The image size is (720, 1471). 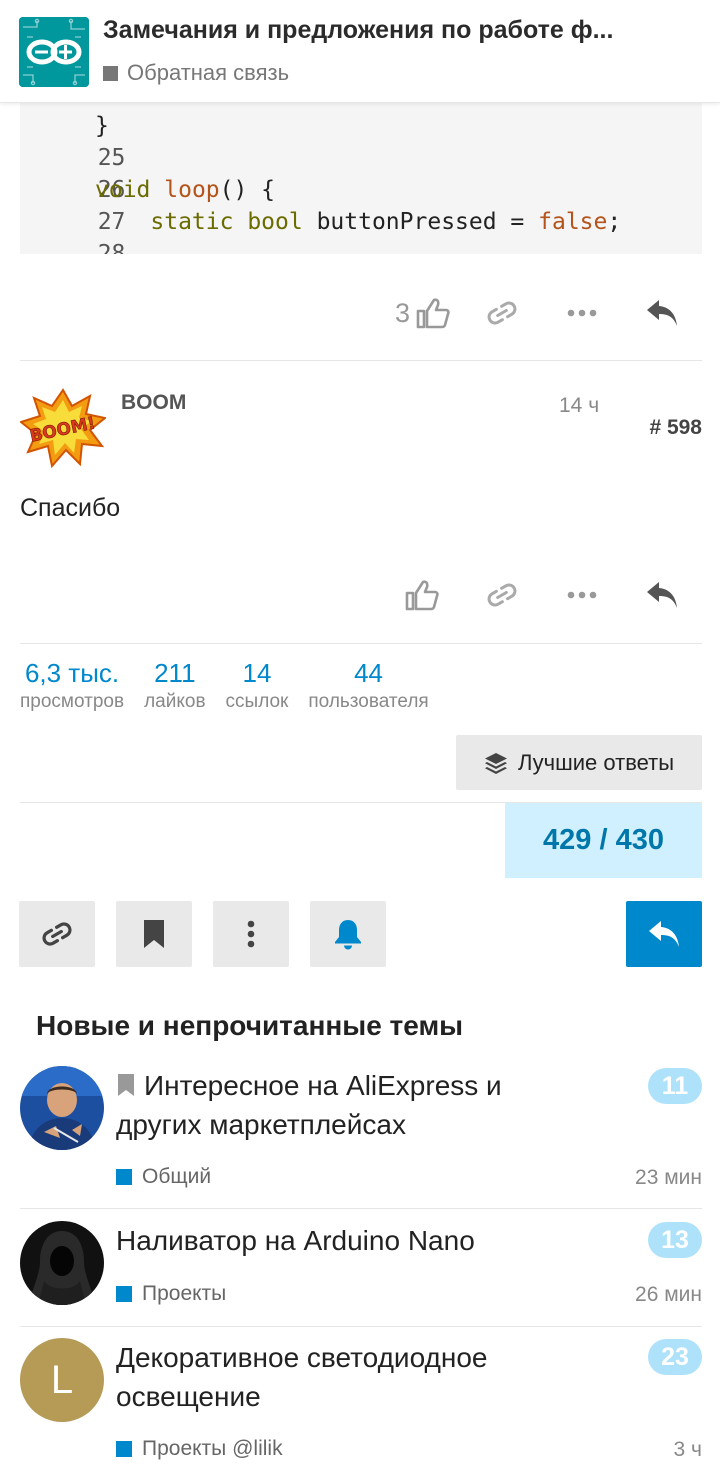 I want to click on like-button, so click(x=422, y=595).